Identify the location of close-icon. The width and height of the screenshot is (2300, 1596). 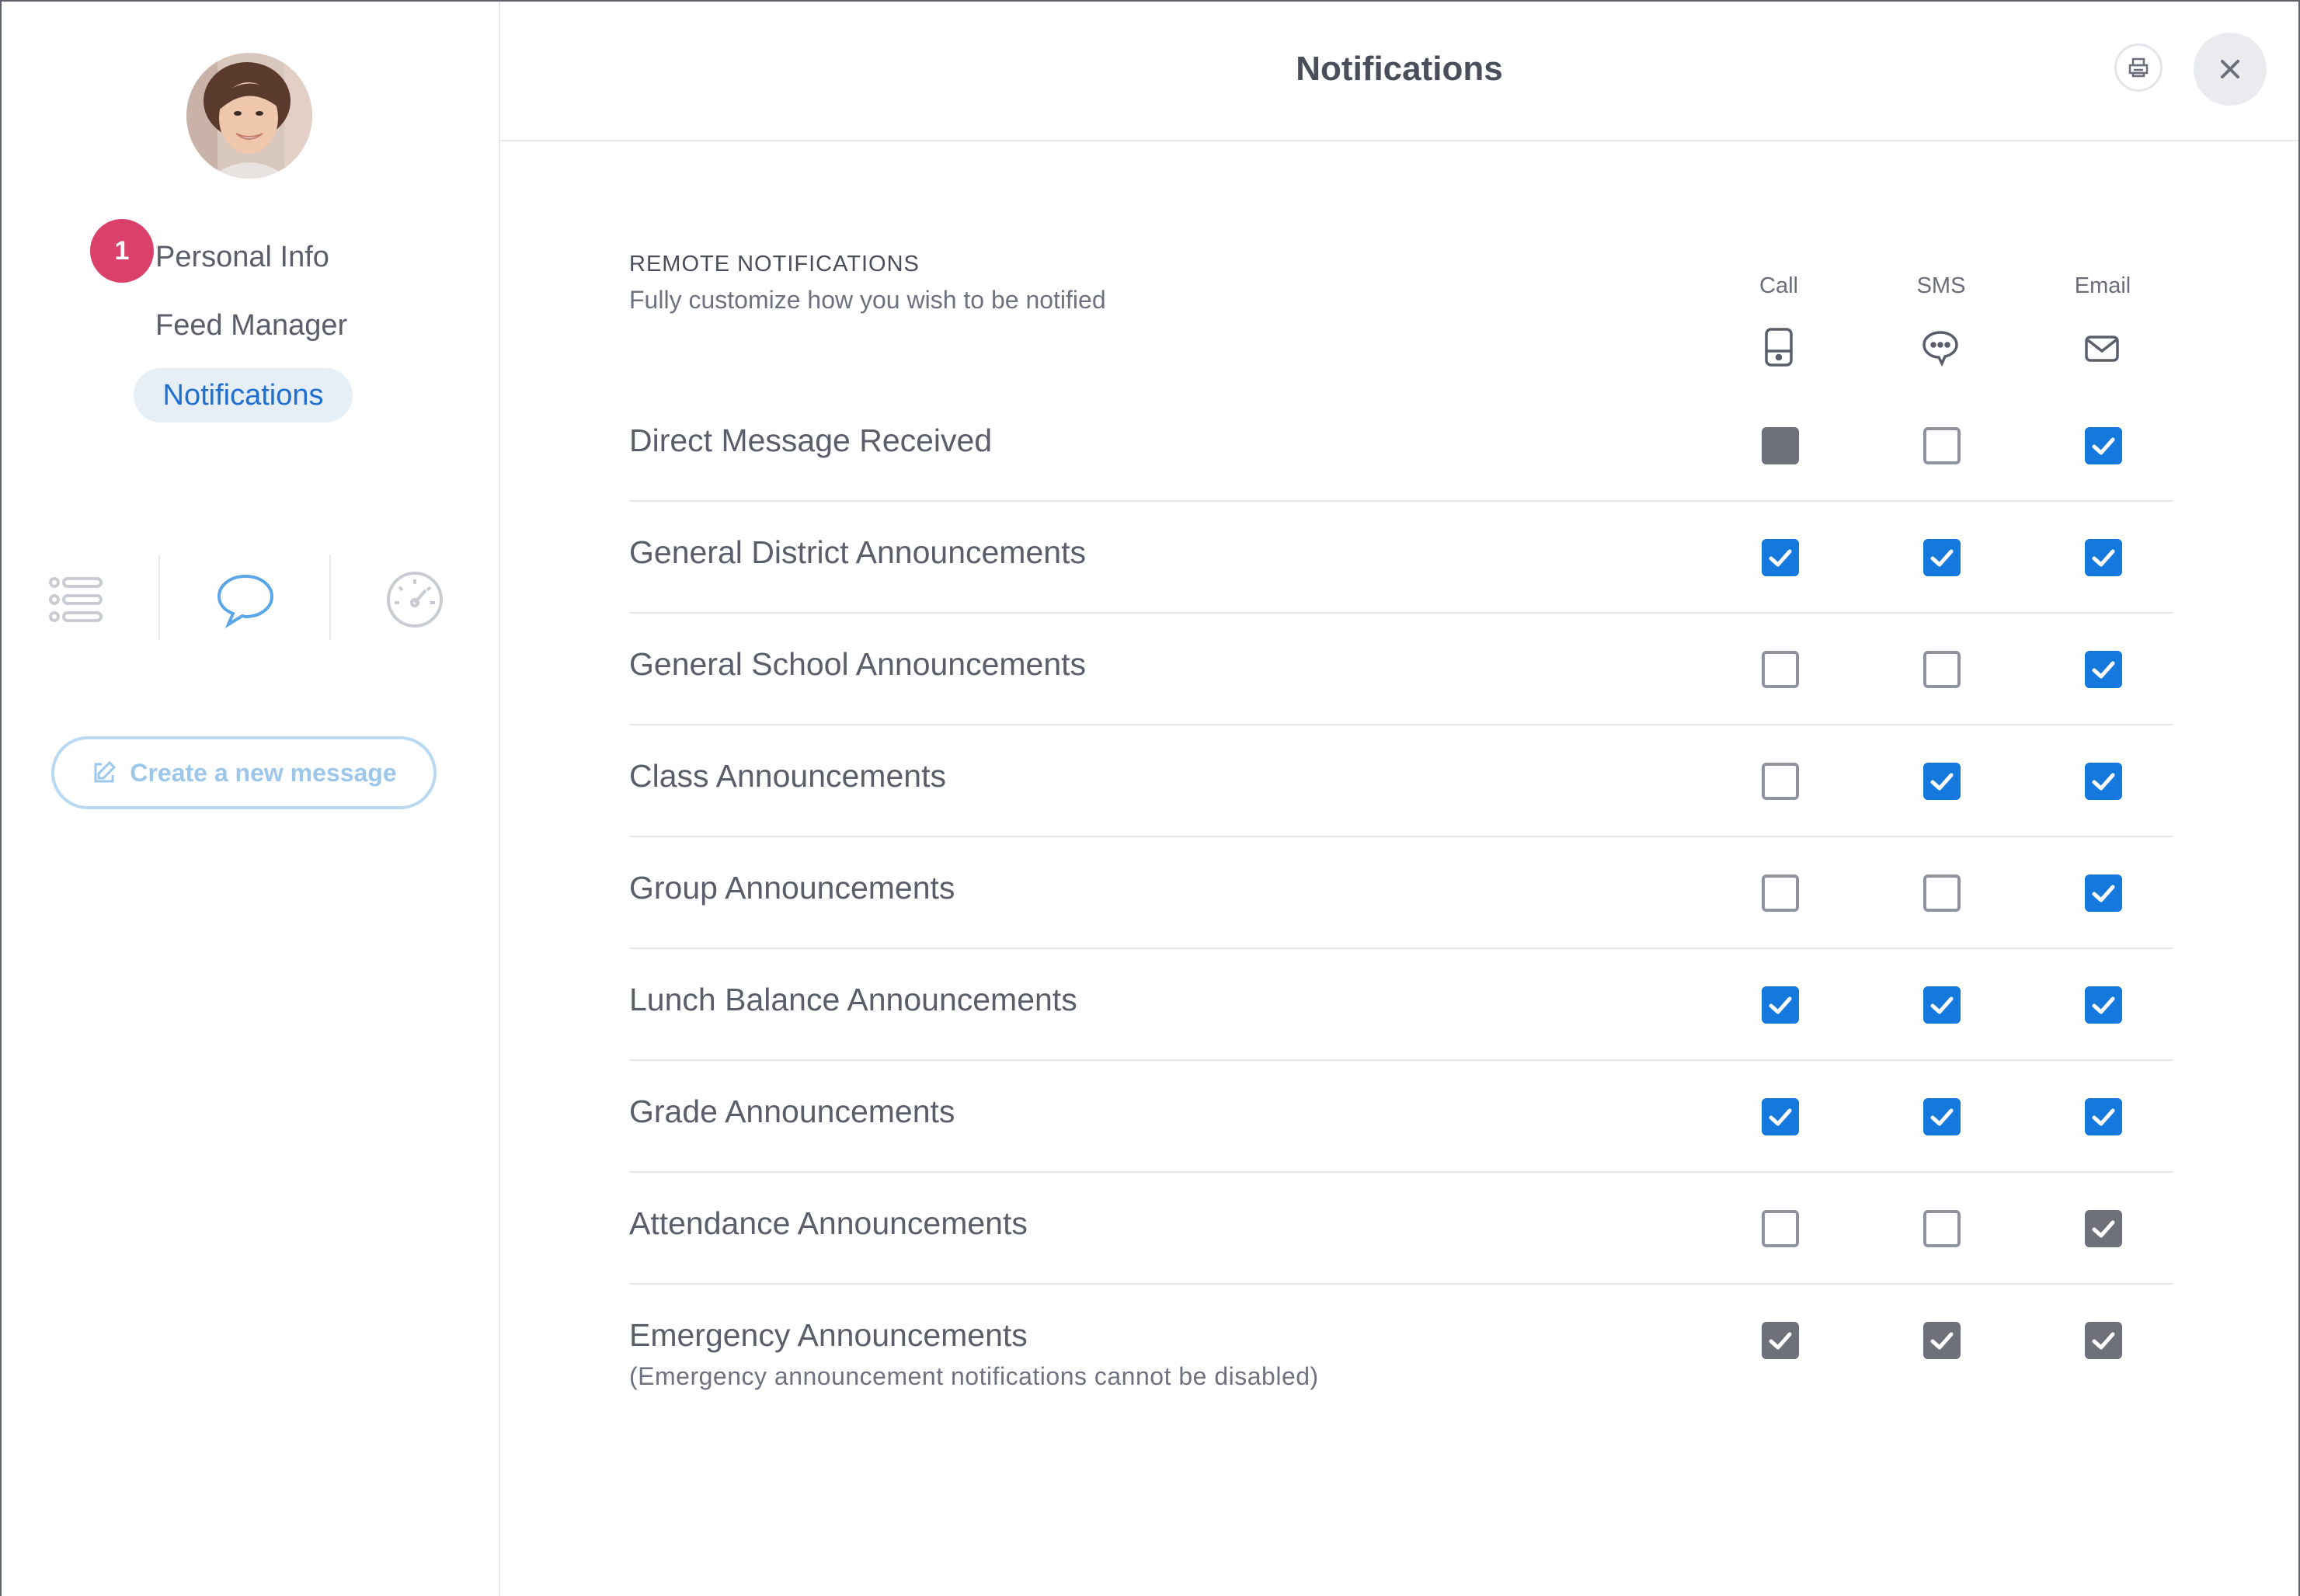
(2230, 69).